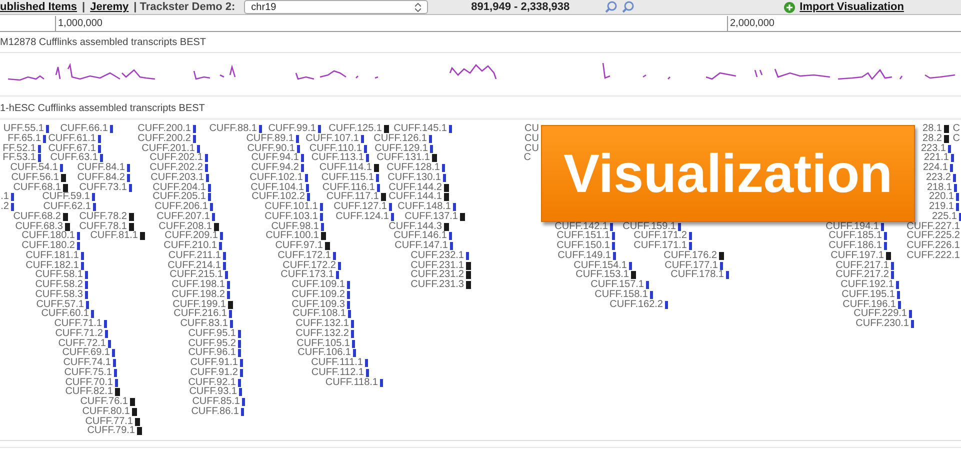 The width and height of the screenshot is (961, 462). Describe the element at coordinates (65, 314) in the screenshot. I see `transcript-label: CUFF.60.1` at that location.